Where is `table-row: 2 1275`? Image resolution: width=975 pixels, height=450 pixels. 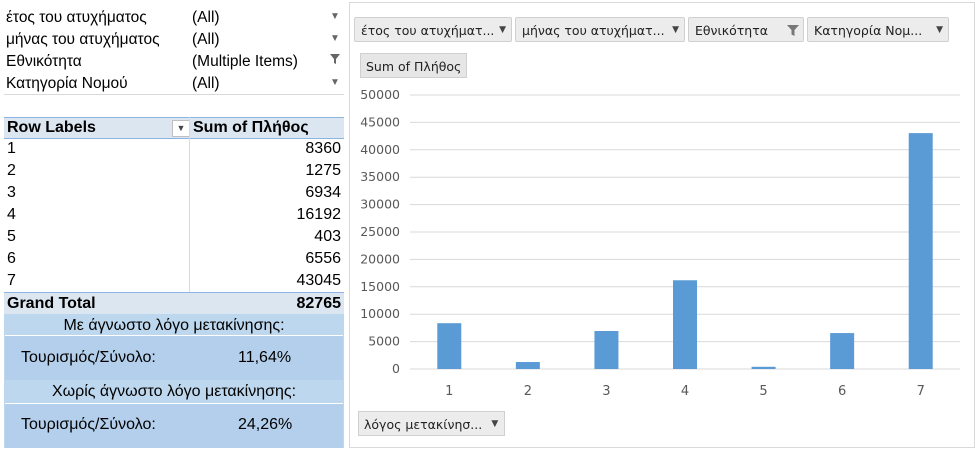 table-row: 2 1275 is located at coordinates (174, 171).